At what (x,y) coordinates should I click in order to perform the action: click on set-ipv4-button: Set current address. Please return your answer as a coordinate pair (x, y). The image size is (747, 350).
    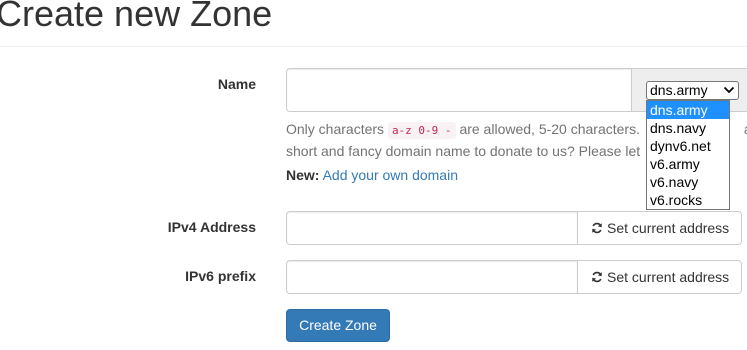
    Looking at the image, I should click on (660, 228).